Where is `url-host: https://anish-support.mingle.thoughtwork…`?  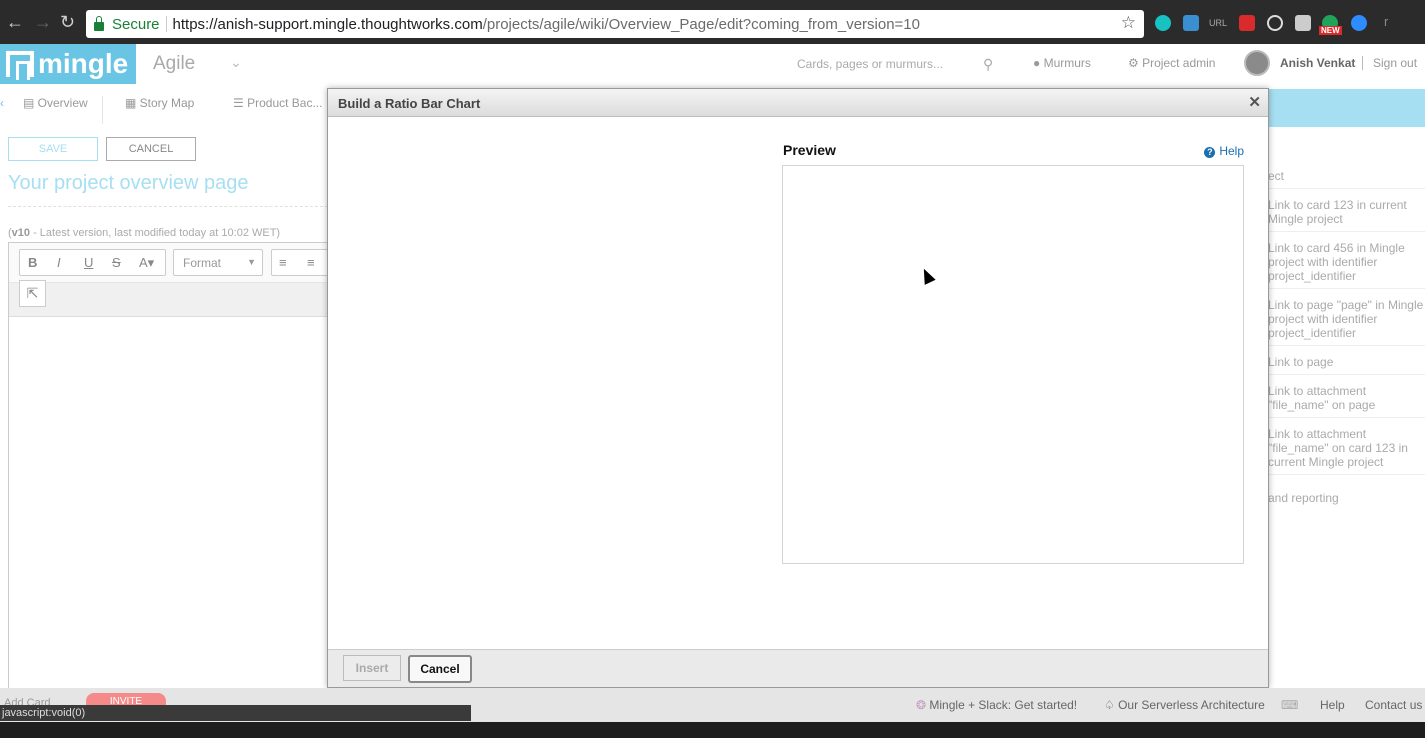
url-host: https://anish-support.mingle.thoughtwork… is located at coordinates (327, 24).